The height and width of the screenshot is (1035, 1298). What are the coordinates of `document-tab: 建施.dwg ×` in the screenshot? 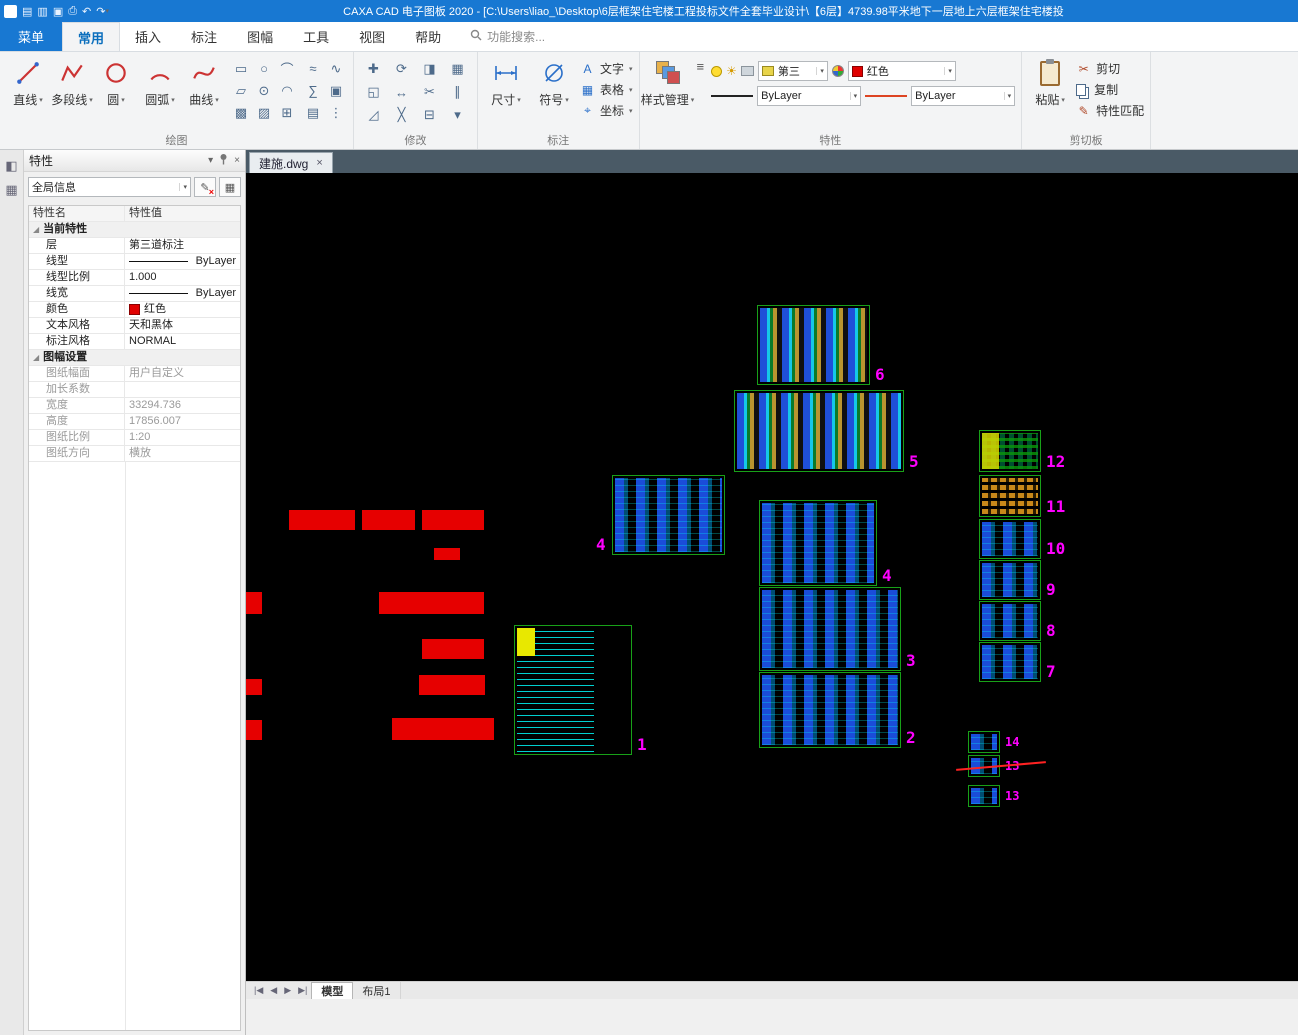 It's located at (291, 162).